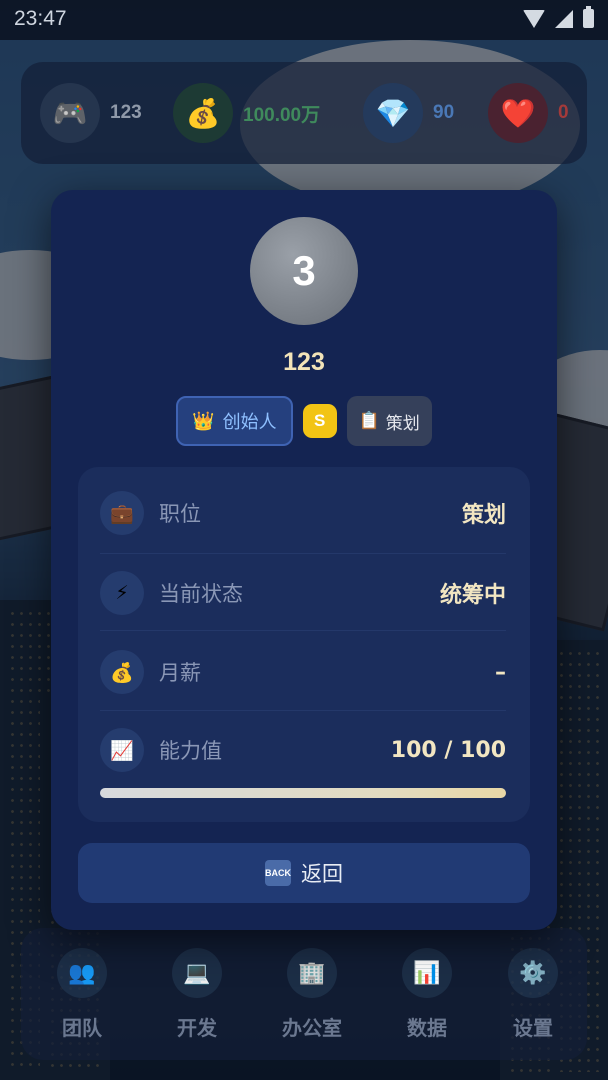 Image resolution: width=608 pixels, height=1080 pixels. I want to click on bar-chart-icon: 📊, so click(427, 973).